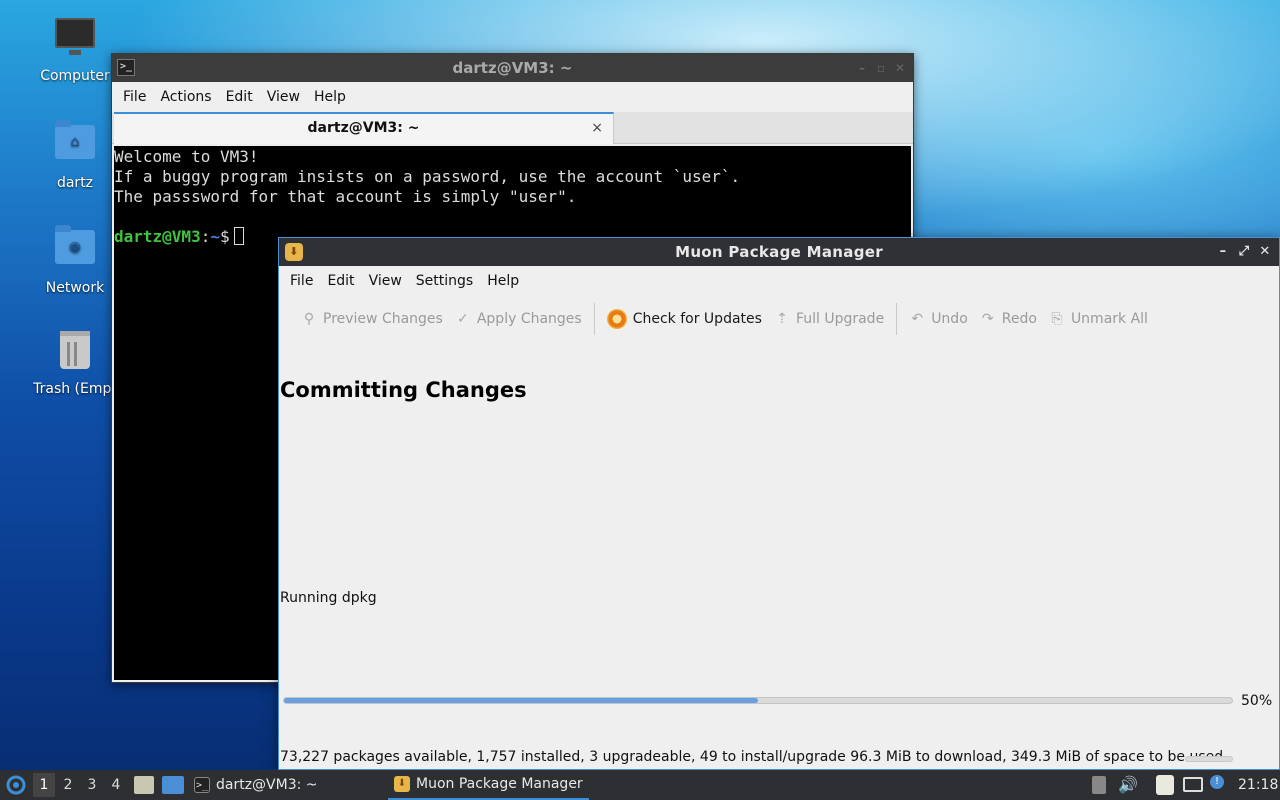  I want to click on checkmark-icon: ✓, so click(462, 319).